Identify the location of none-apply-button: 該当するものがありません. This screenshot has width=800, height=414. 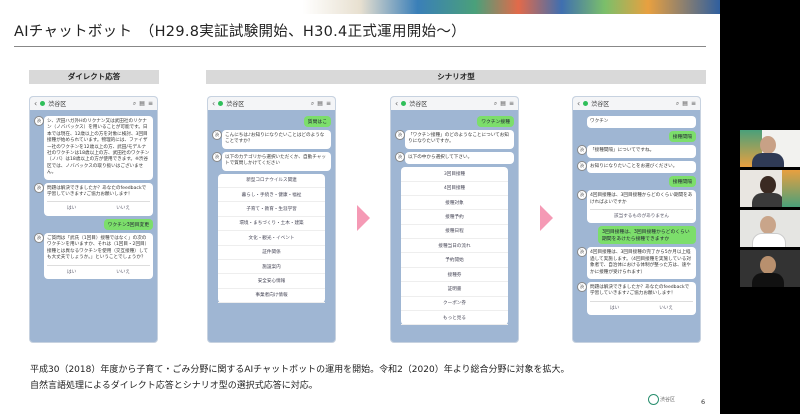
(641, 217).